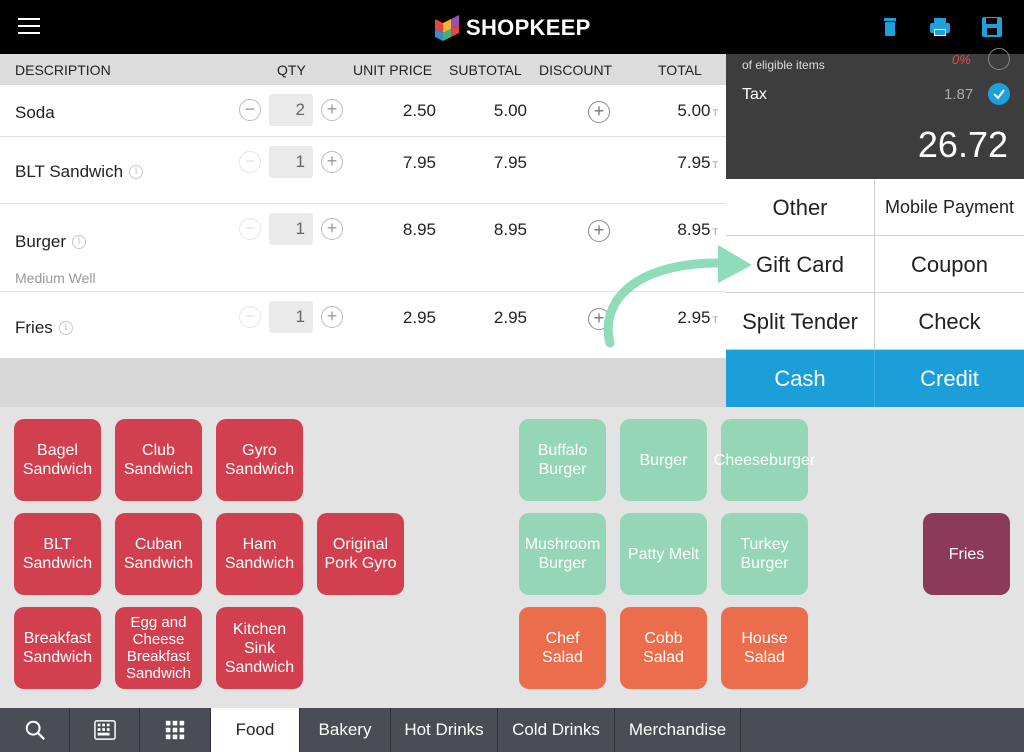 Image resolution: width=1024 pixels, height=752 pixels. Describe the element at coordinates (800, 264) in the screenshot. I see `gift-card-button: Gift Card` at that location.